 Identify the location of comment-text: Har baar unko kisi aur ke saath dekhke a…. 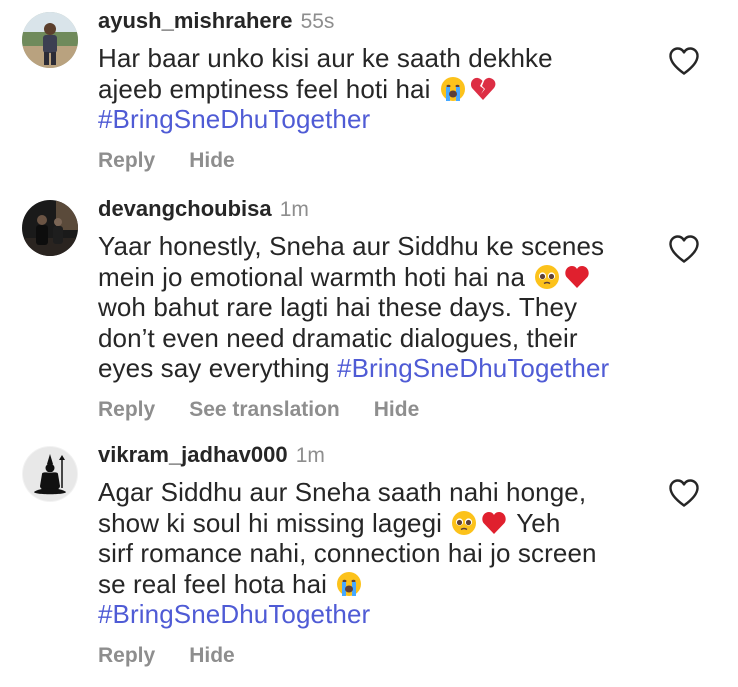
(325, 88).